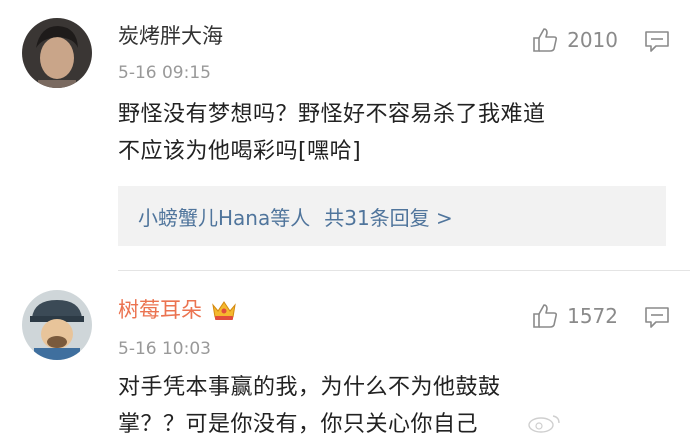 The width and height of the screenshot is (690, 447). What do you see at coordinates (170, 36) in the screenshot?
I see `username: 炭烤胖大海` at bounding box center [170, 36].